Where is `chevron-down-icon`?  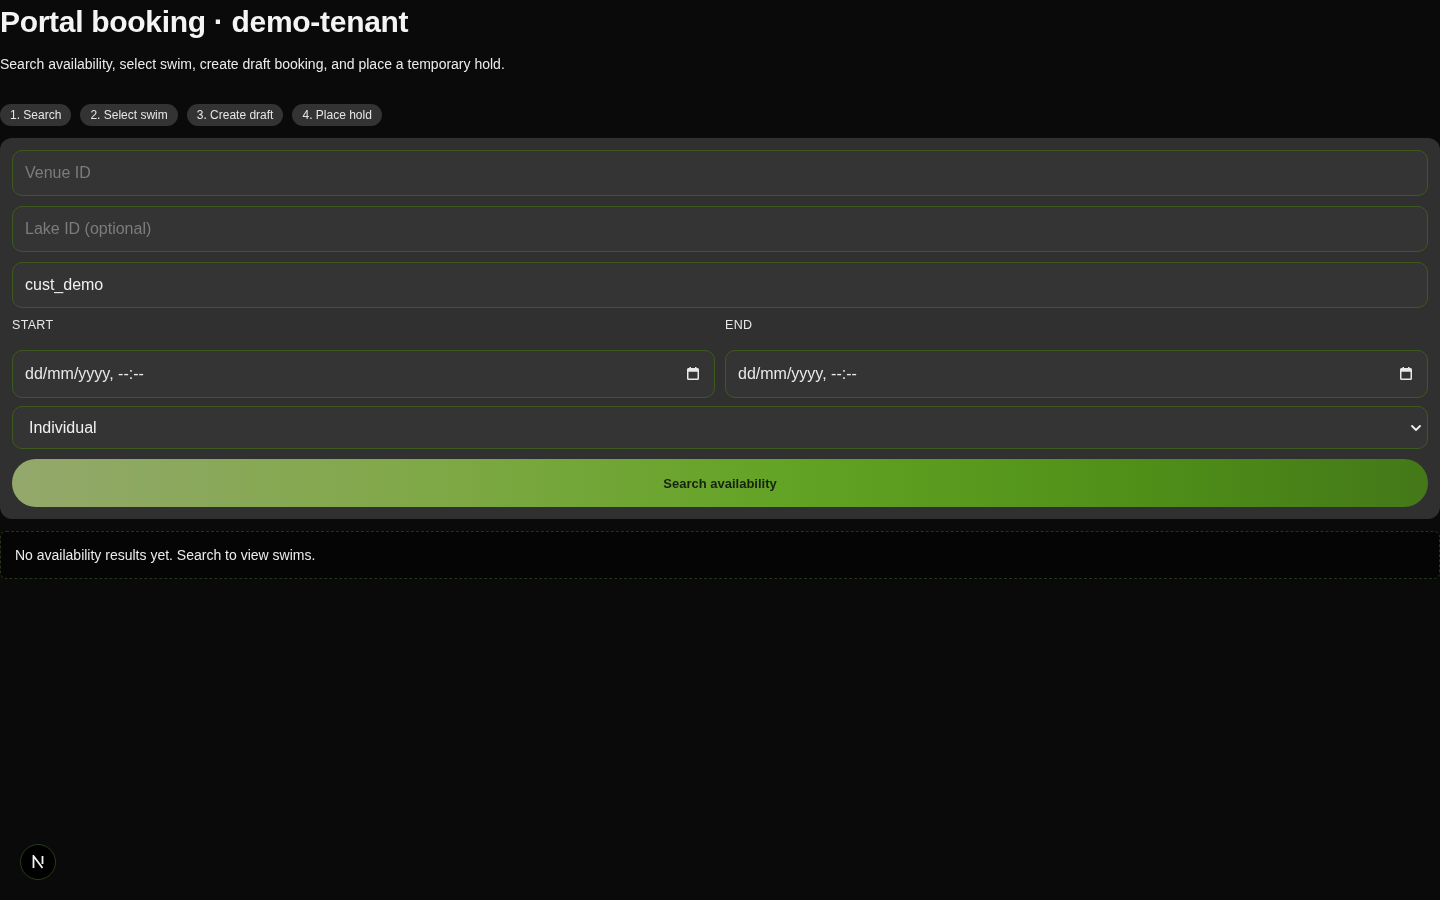 chevron-down-icon is located at coordinates (1416, 427).